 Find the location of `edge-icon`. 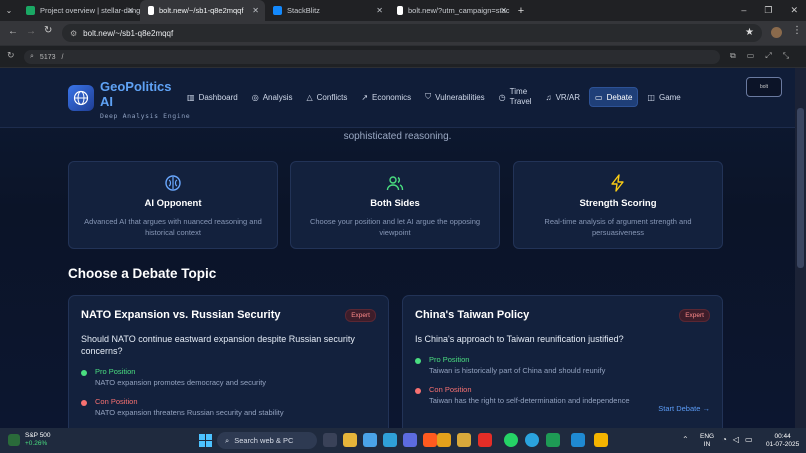

edge-icon is located at coordinates (390, 440).